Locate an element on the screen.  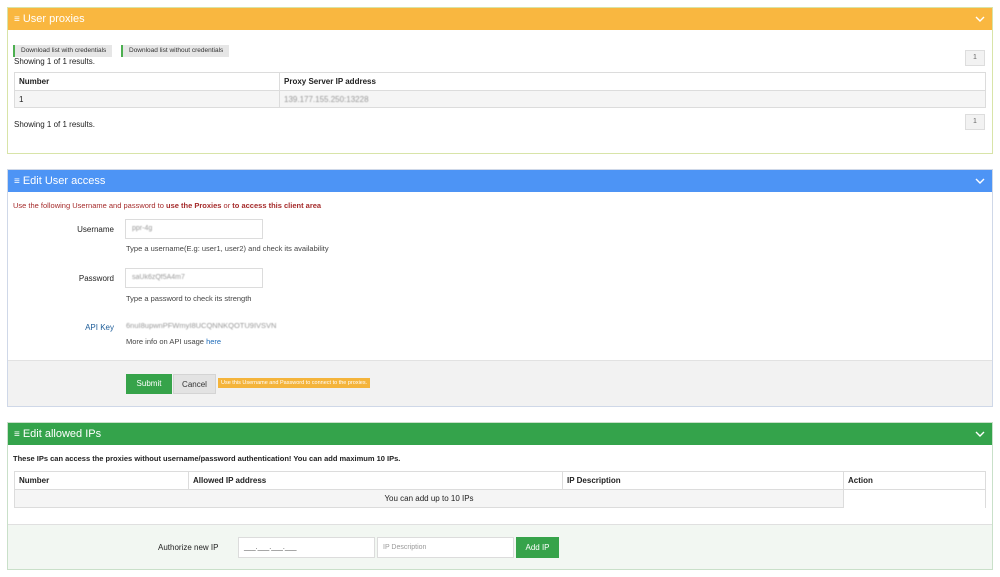
password-label: Password is located at coordinates (96, 278).